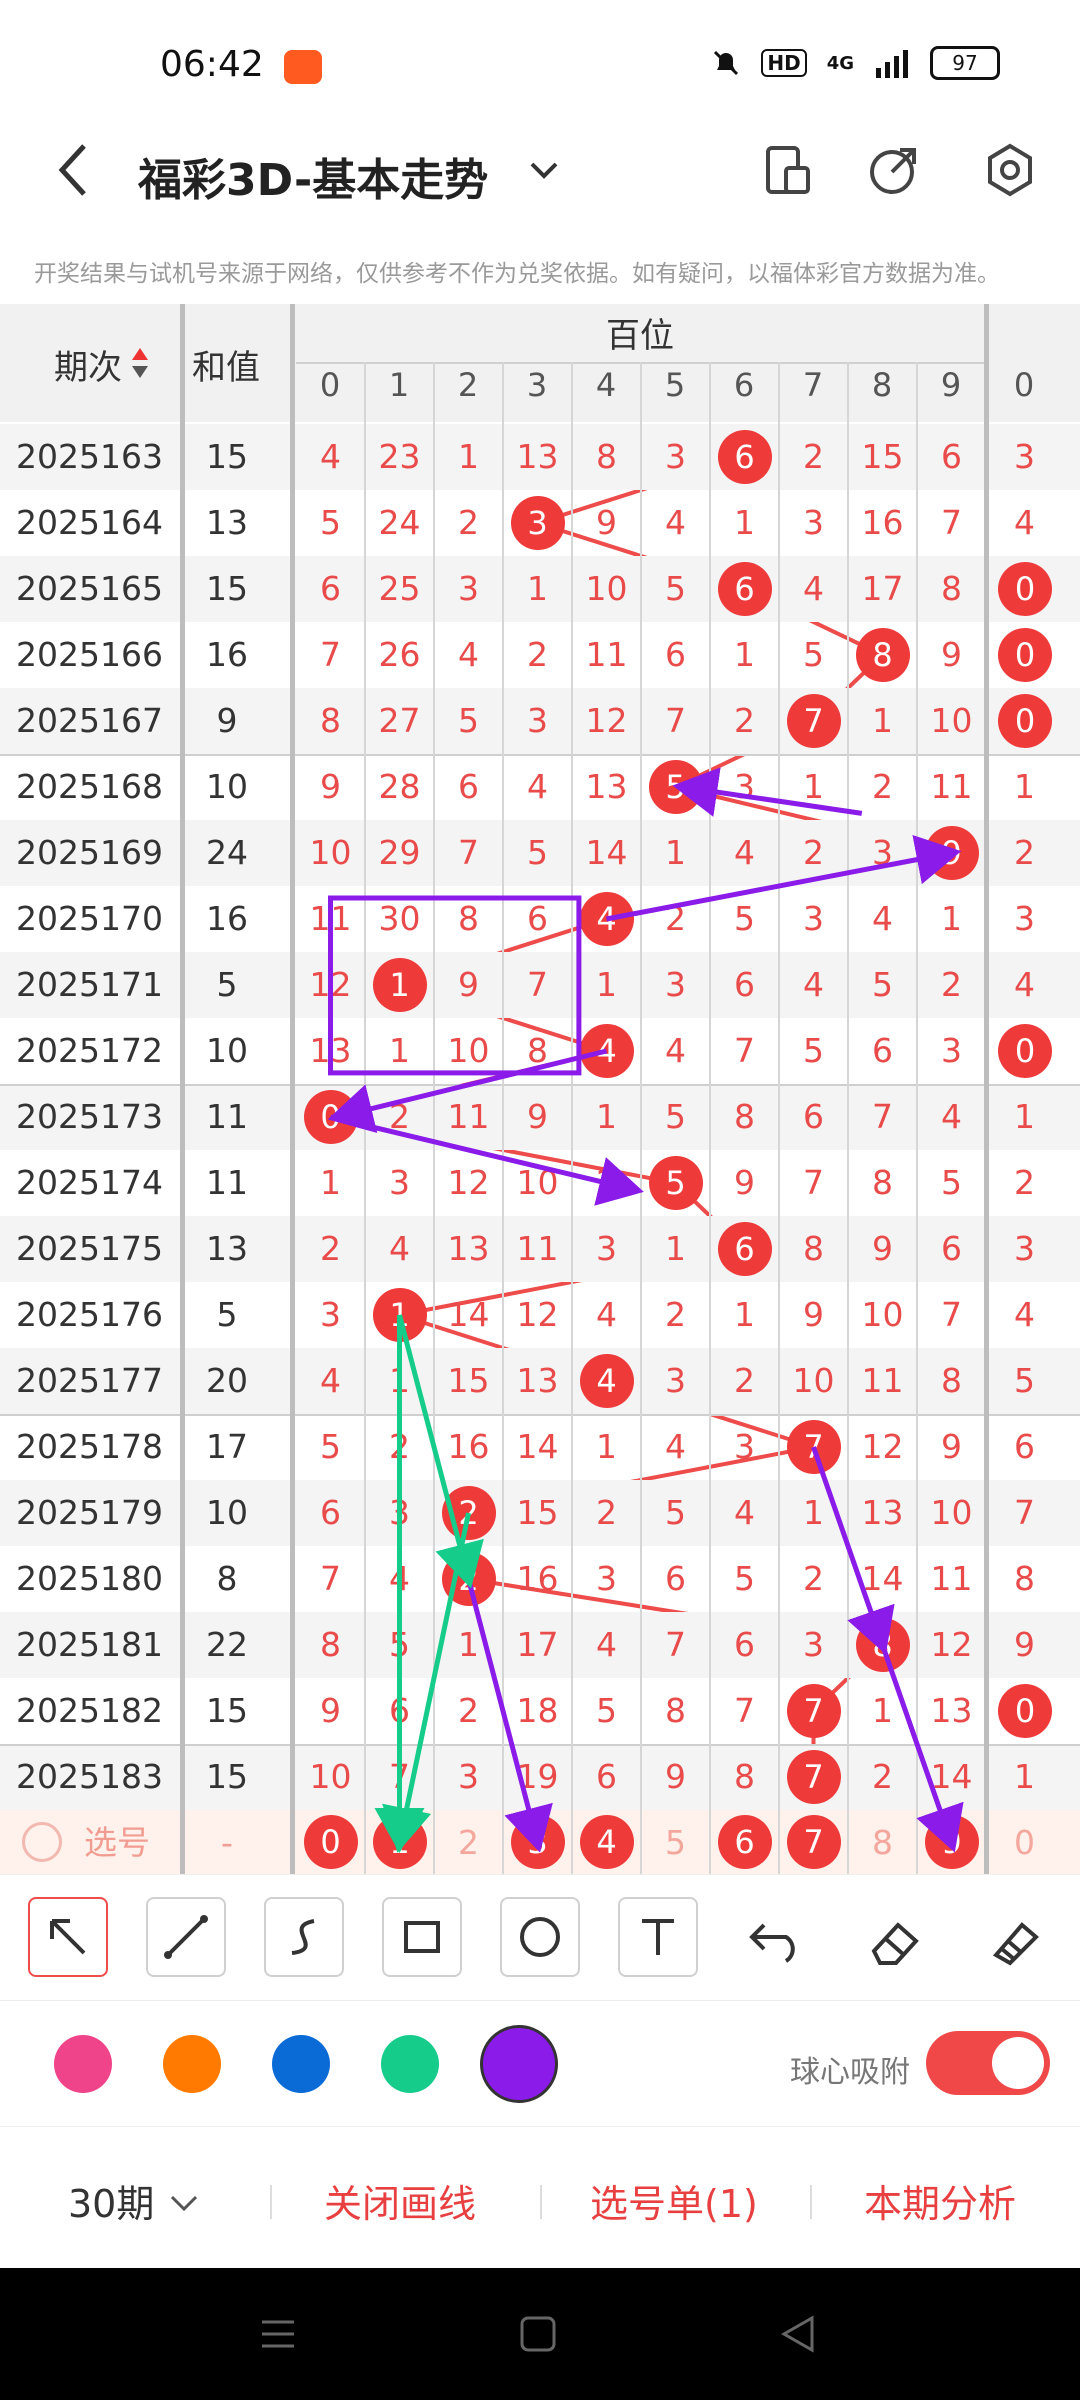 Image resolution: width=1080 pixels, height=2400 pixels. I want to click on color-swatch-orange, so click(192, 2064).